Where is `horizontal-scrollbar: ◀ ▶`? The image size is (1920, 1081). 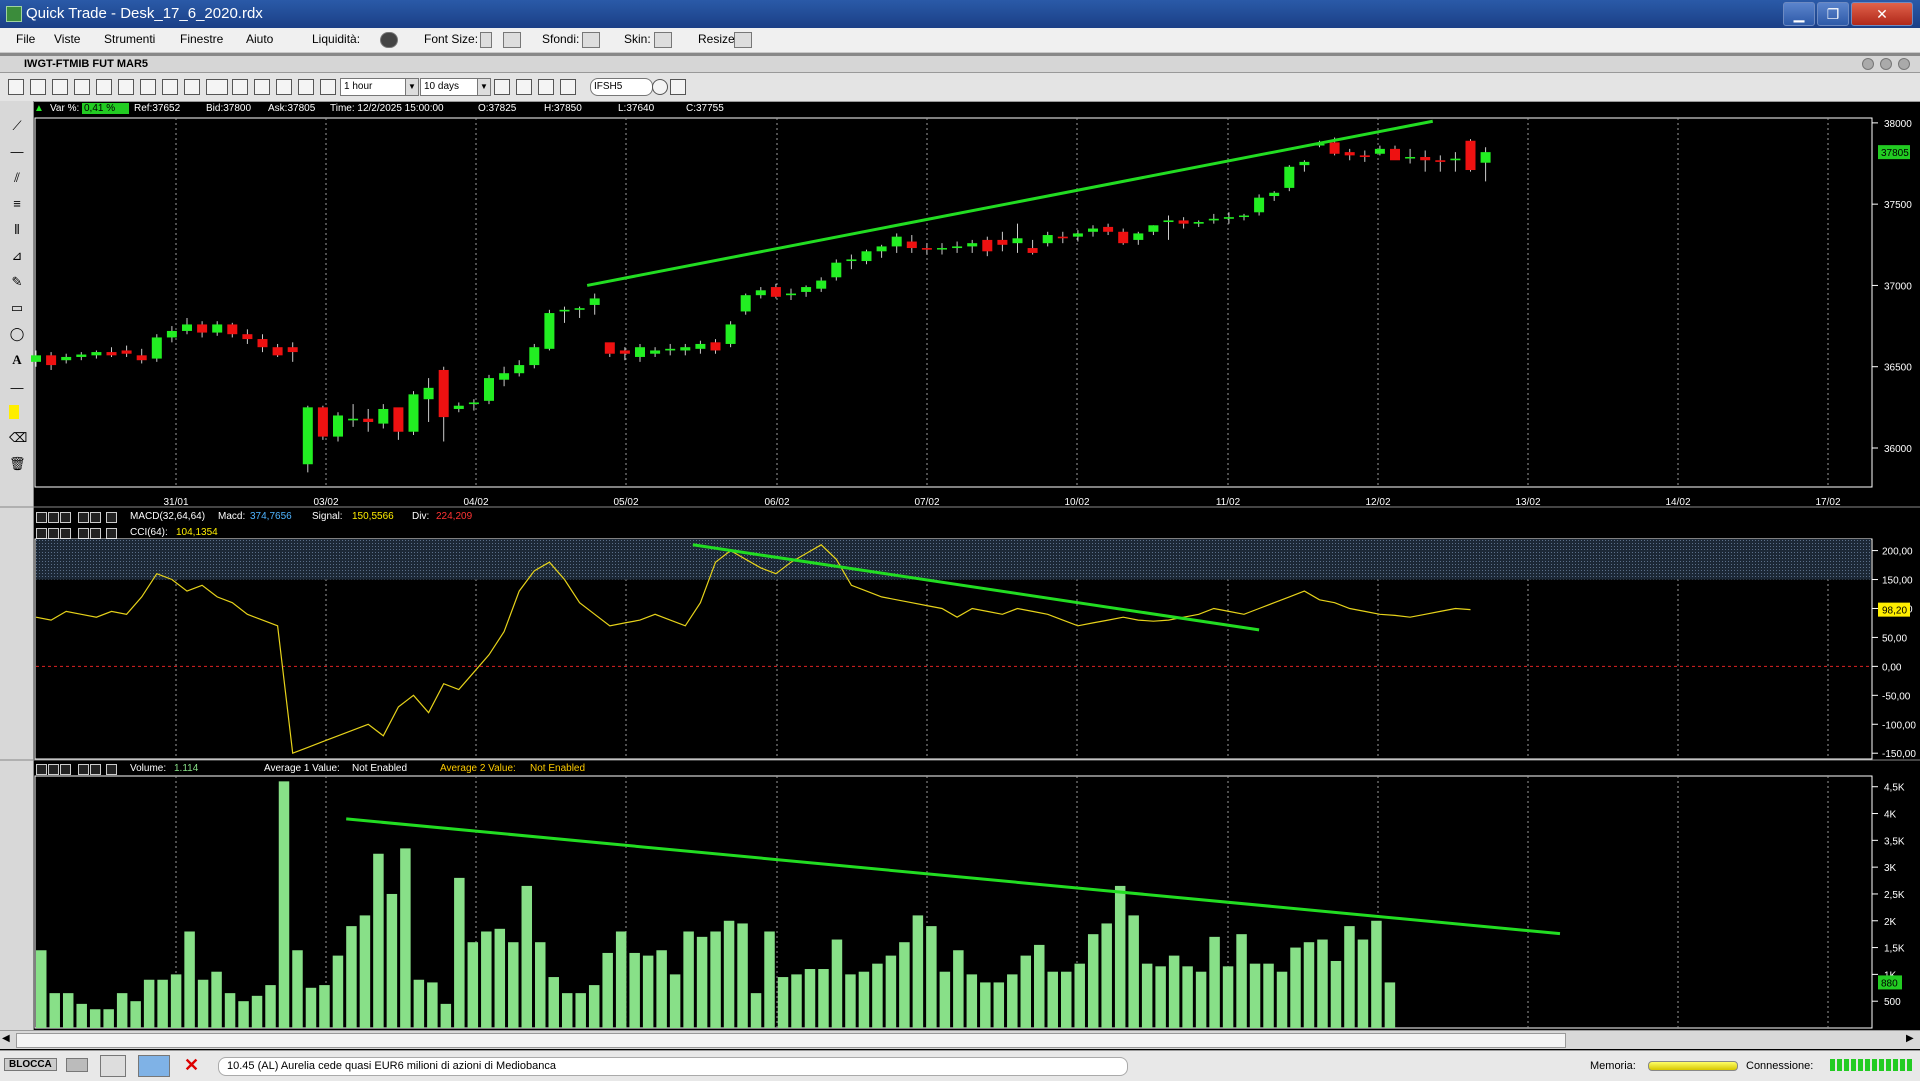
horizontal-scrollbar: ◀ ▶ is located at coordinates (960, 1039).